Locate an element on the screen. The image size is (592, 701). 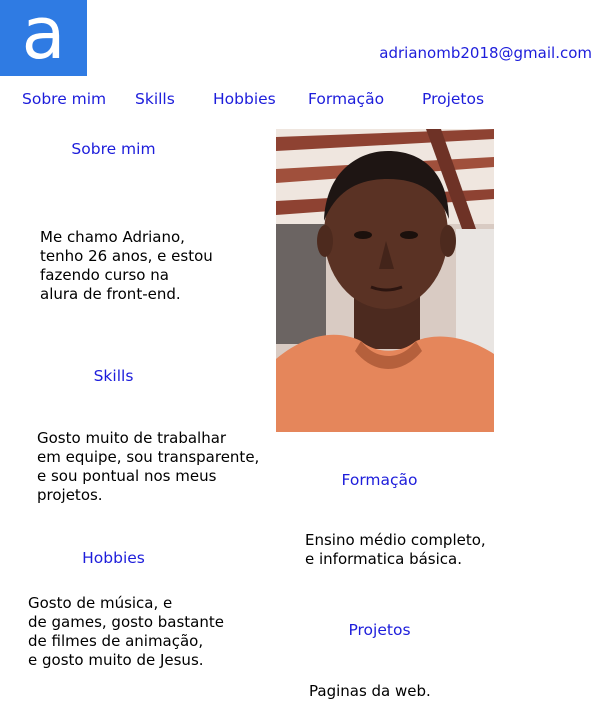
logo-letter: a is located at coordinates (43, 37).